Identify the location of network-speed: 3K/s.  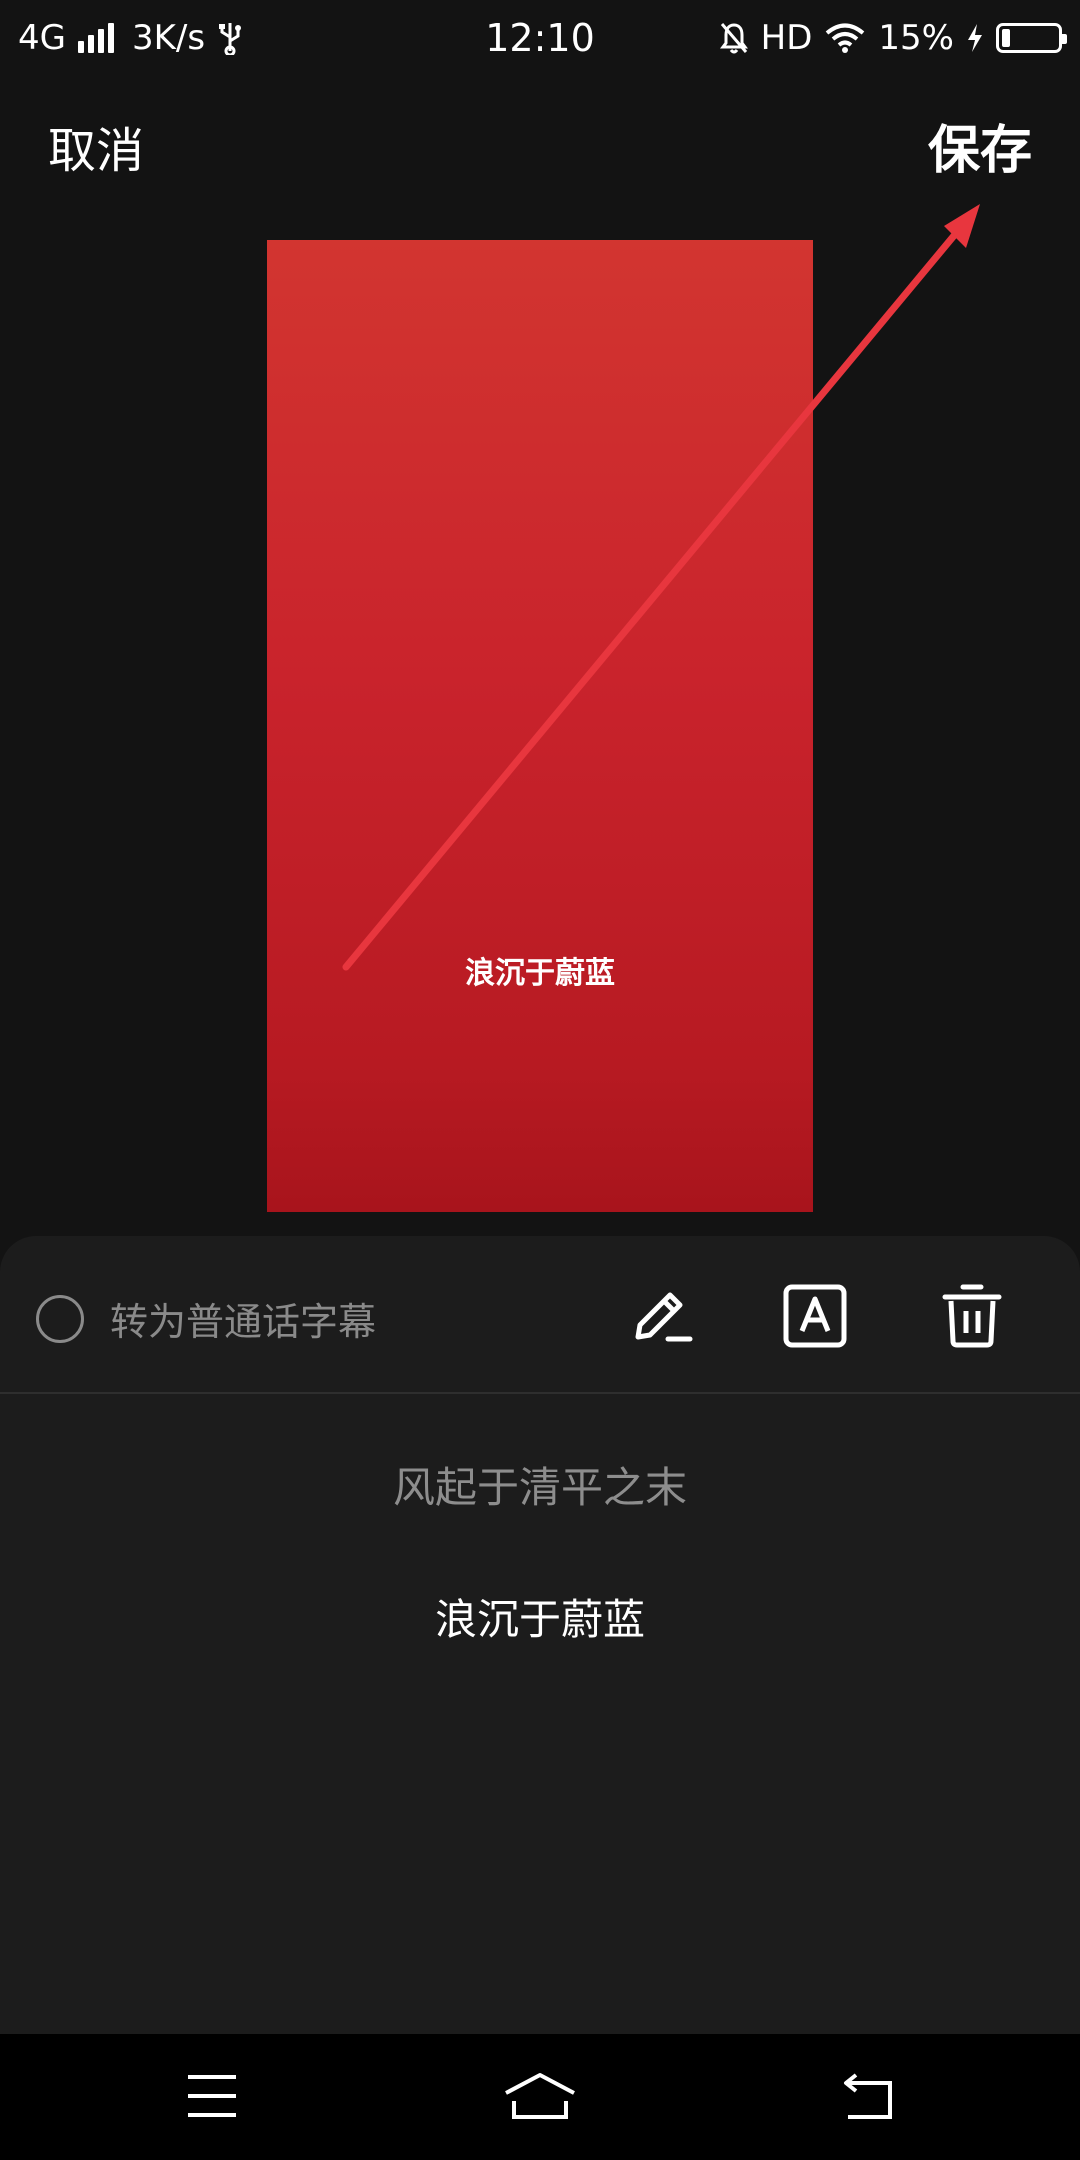
(168, 38).